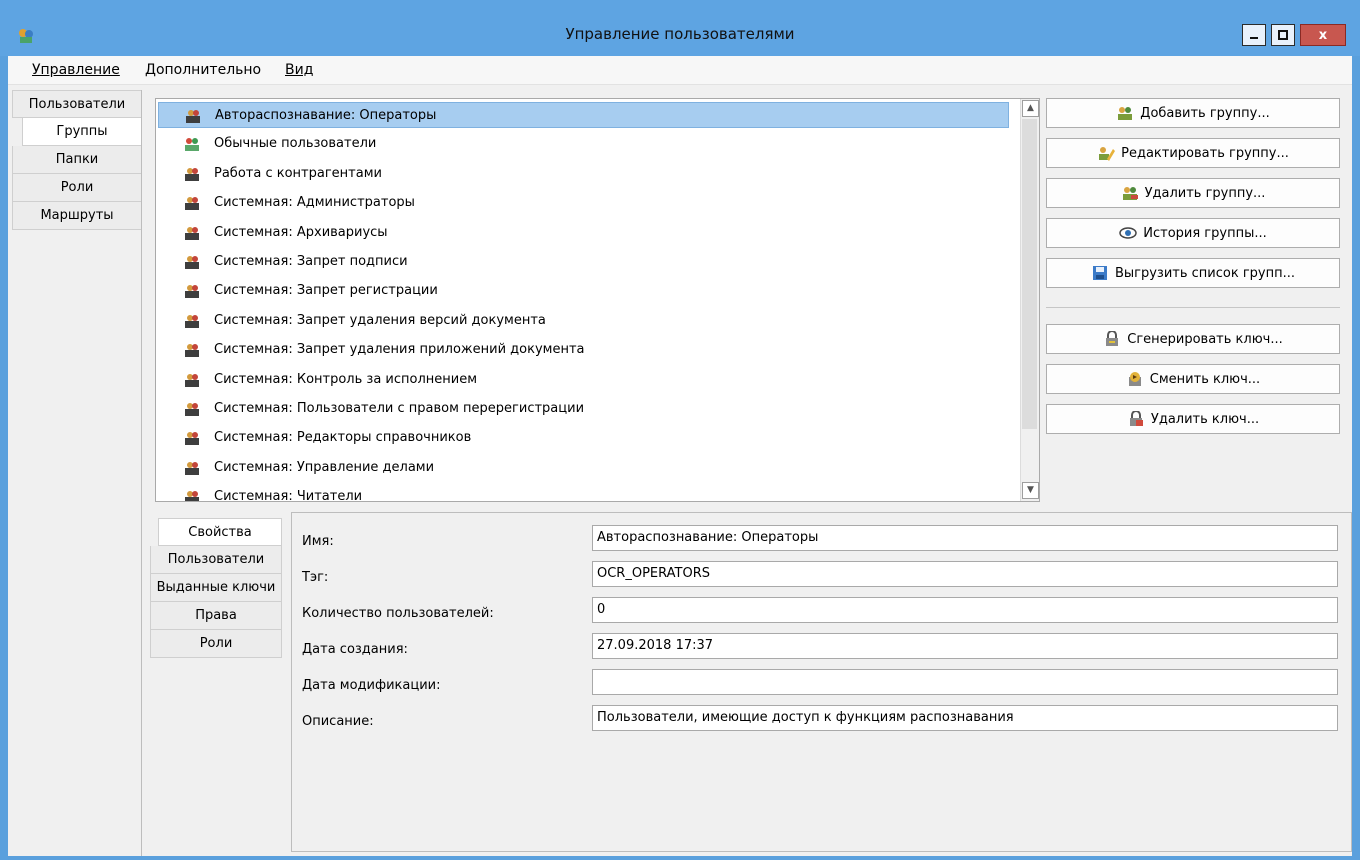 The image size is (1360, 860). I want to click on key-delete-icon, so click(1136, 418).